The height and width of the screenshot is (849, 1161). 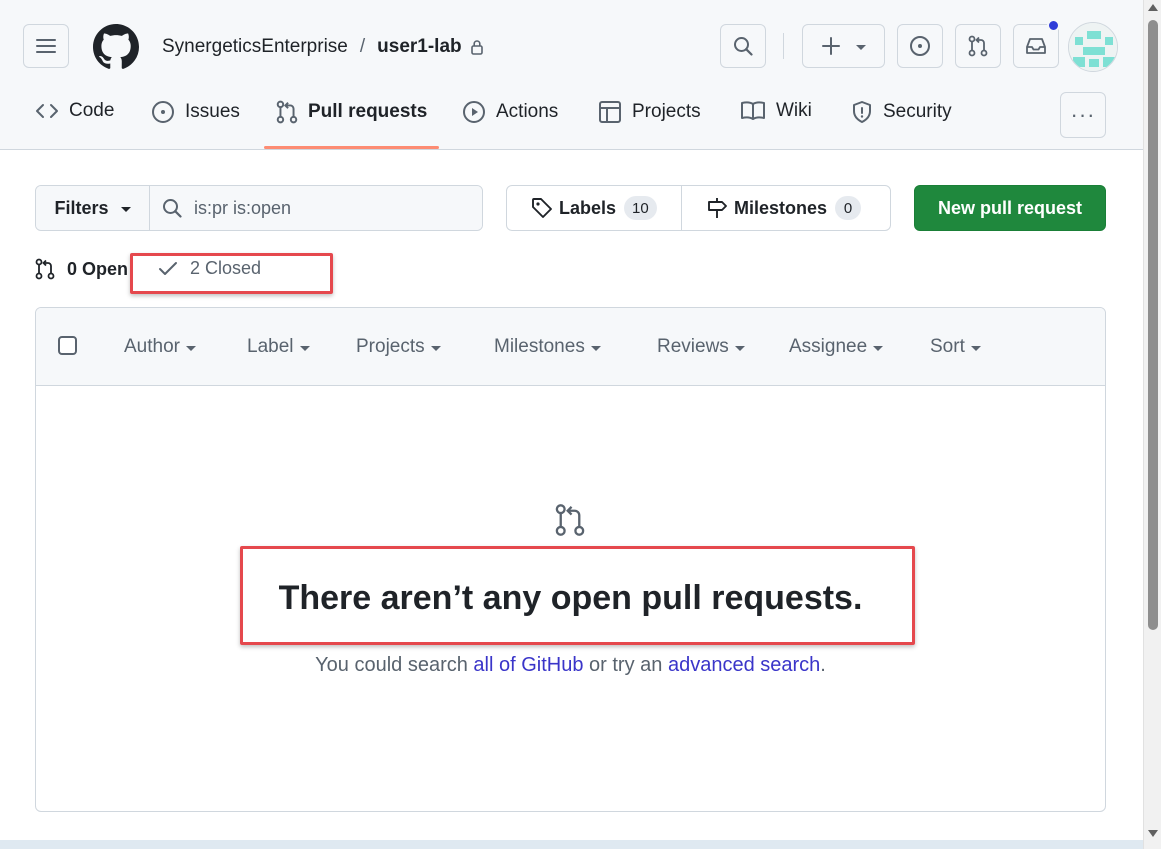 What do you see at coordinates (917, 111) in the screenshot?
I see `tab-security-label: Security` at bounding box center [917, 111].